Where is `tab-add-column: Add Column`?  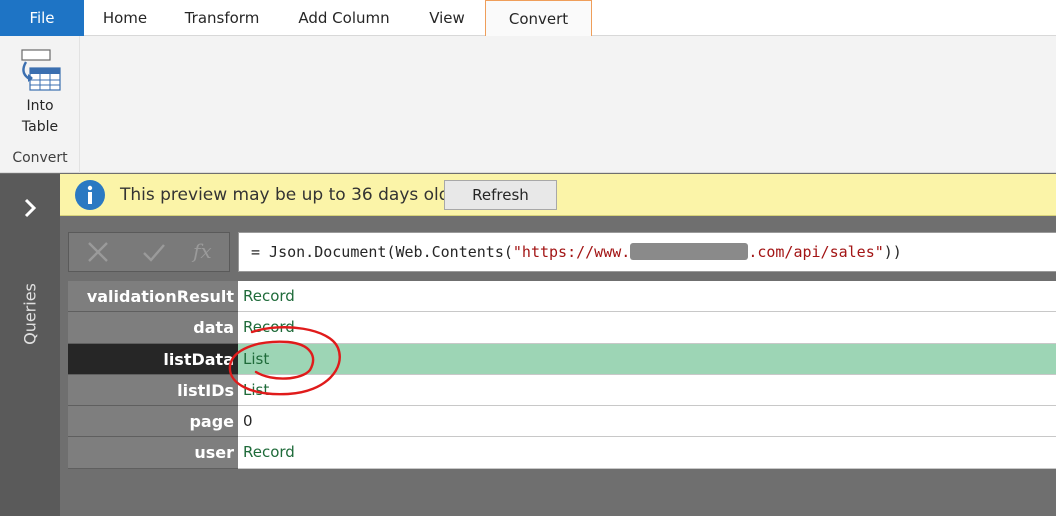
tab-add-column: Add Column is located at coordinates (344, 18).